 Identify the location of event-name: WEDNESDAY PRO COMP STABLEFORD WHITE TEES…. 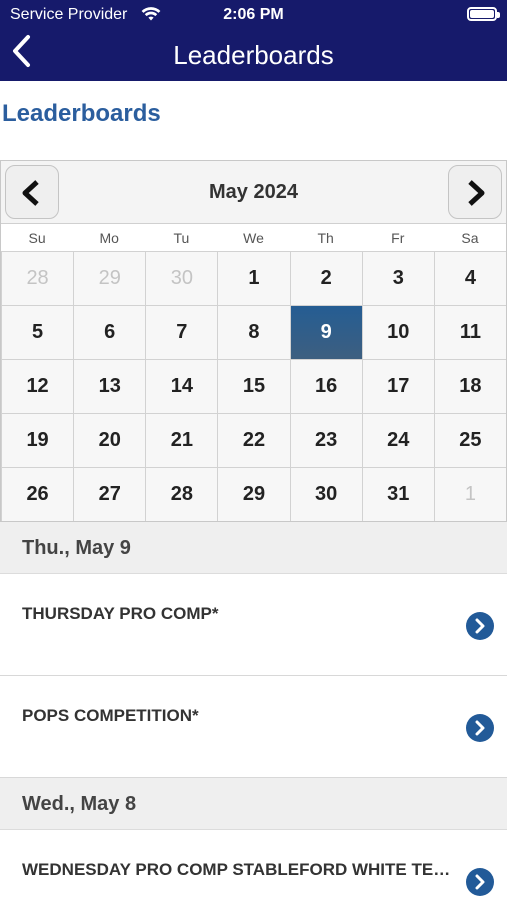
(237, 869).